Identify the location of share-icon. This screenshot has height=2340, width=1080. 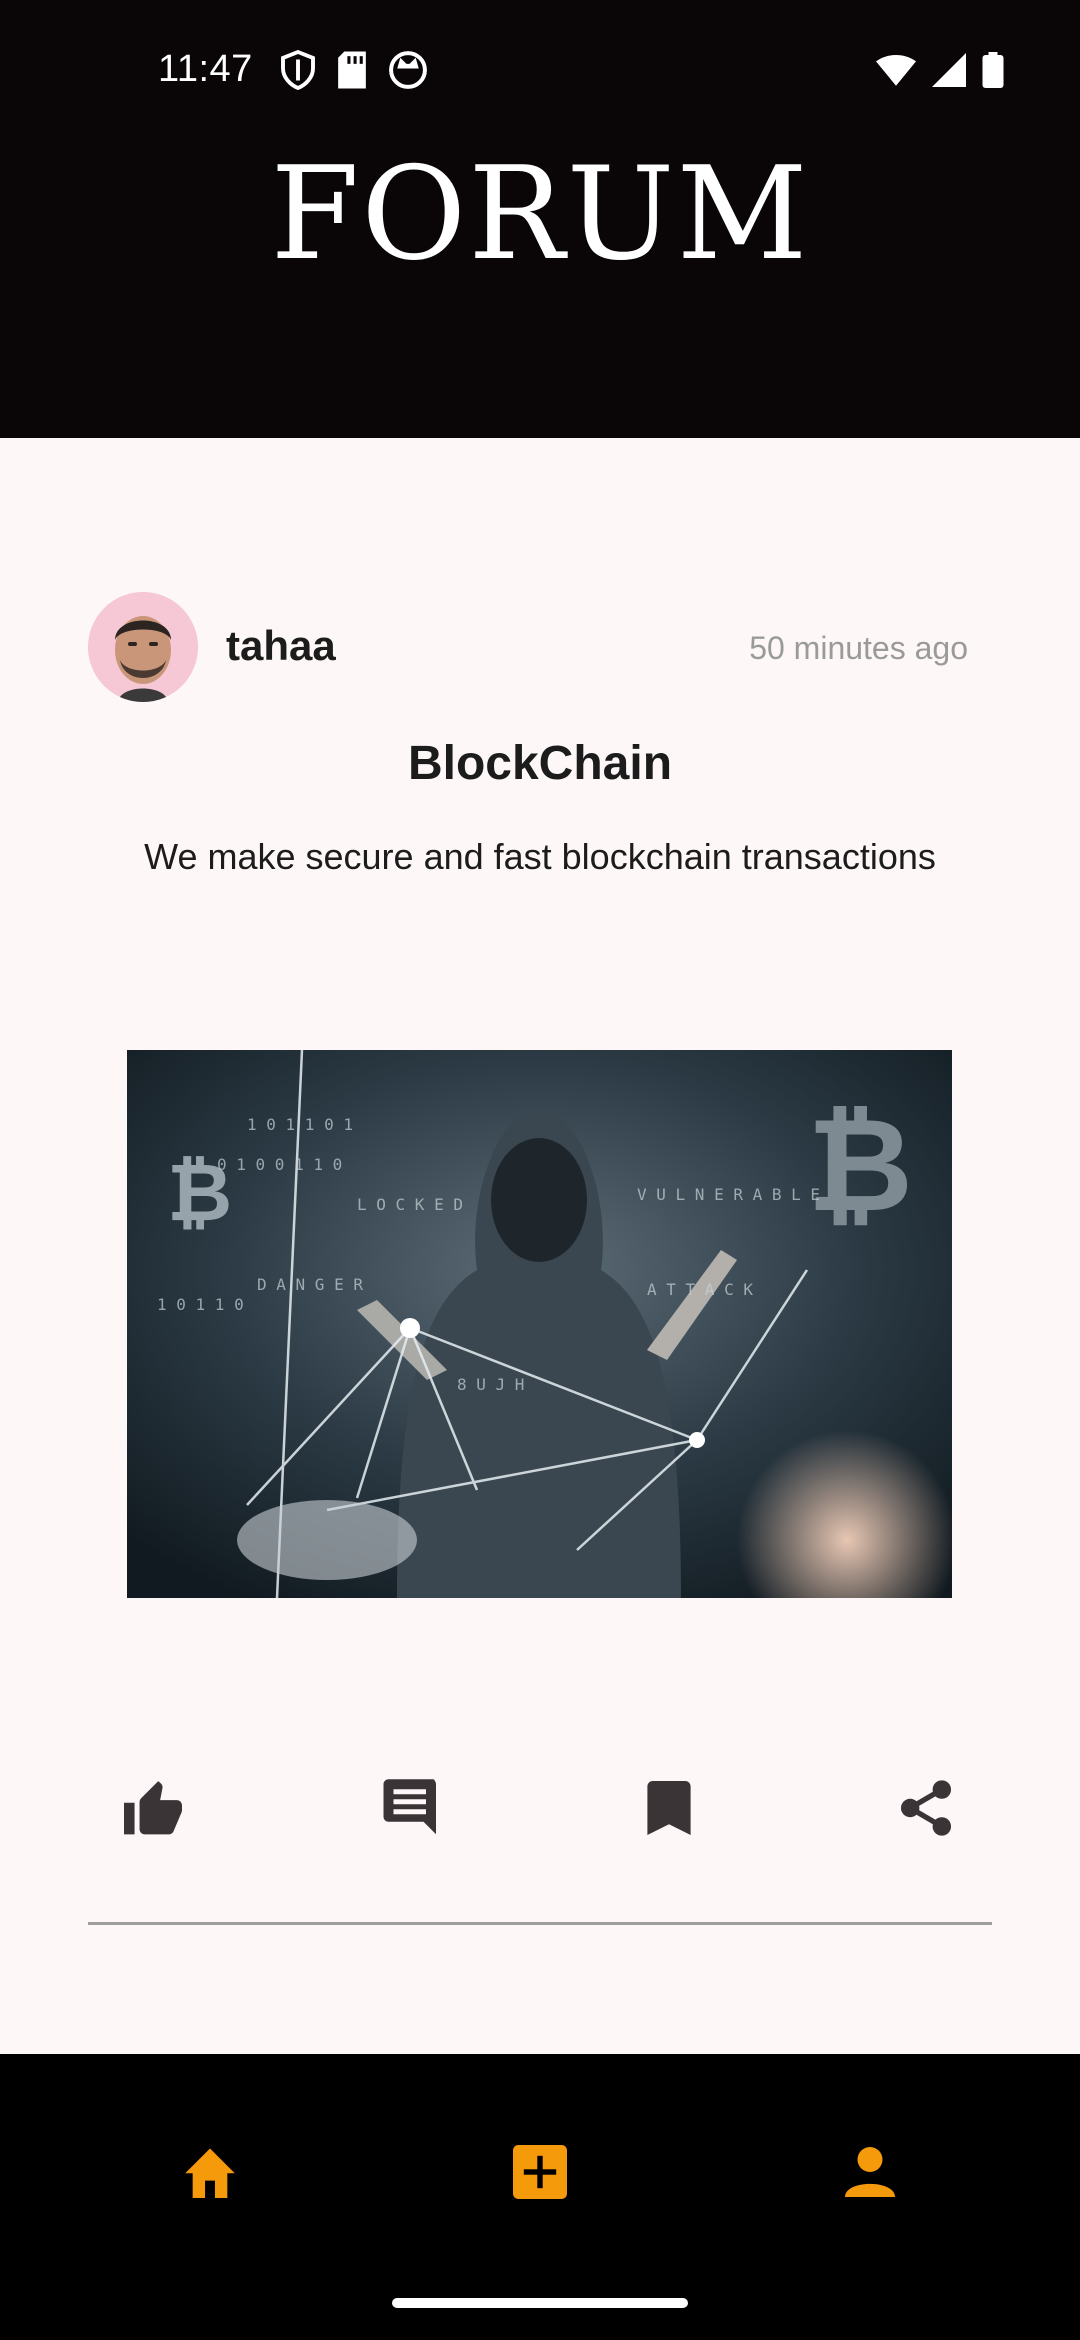
(926, 1810).